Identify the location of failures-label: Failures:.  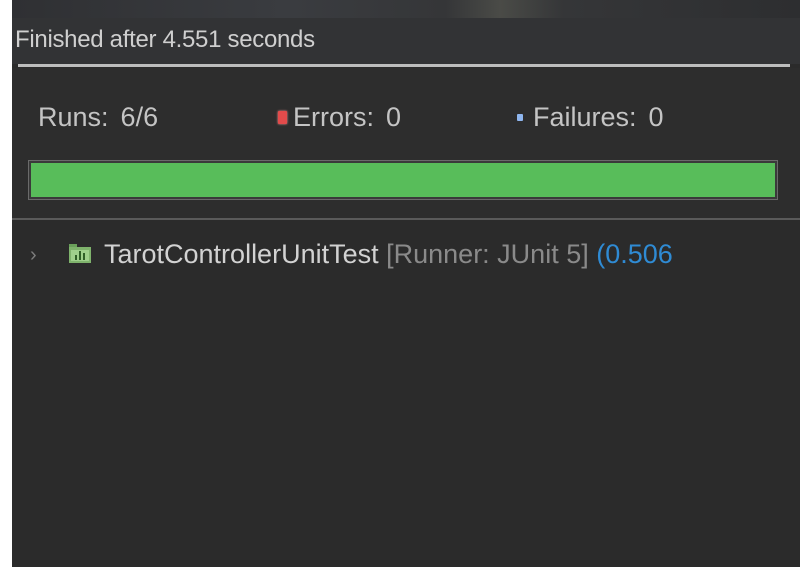
(585, 117).